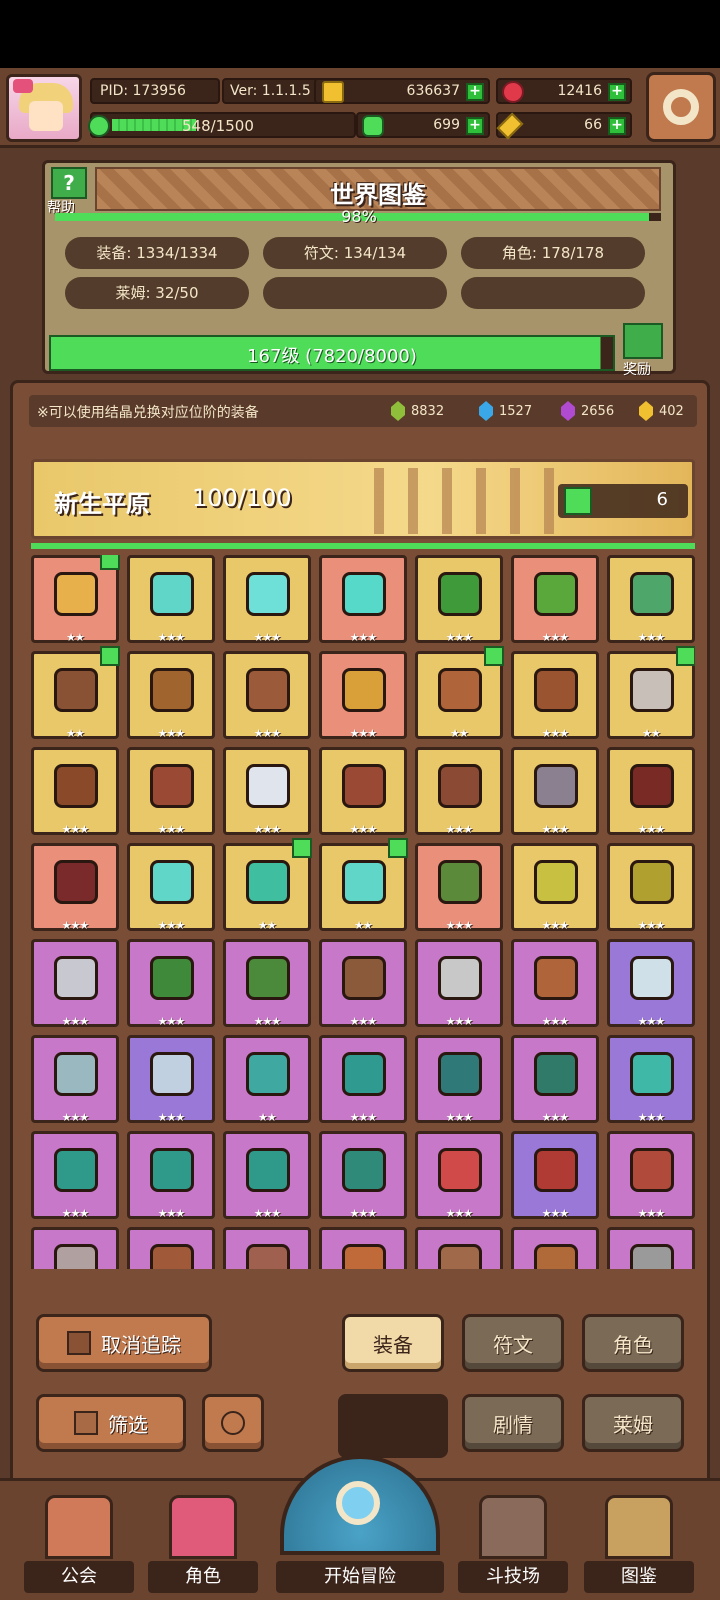  I want to click on tab-story: 剧情, so click(513, 1423).